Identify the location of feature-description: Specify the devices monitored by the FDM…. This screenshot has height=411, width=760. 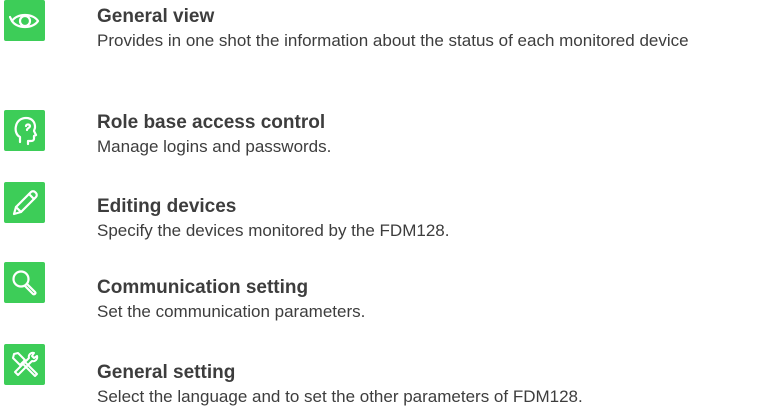
(273, 230).